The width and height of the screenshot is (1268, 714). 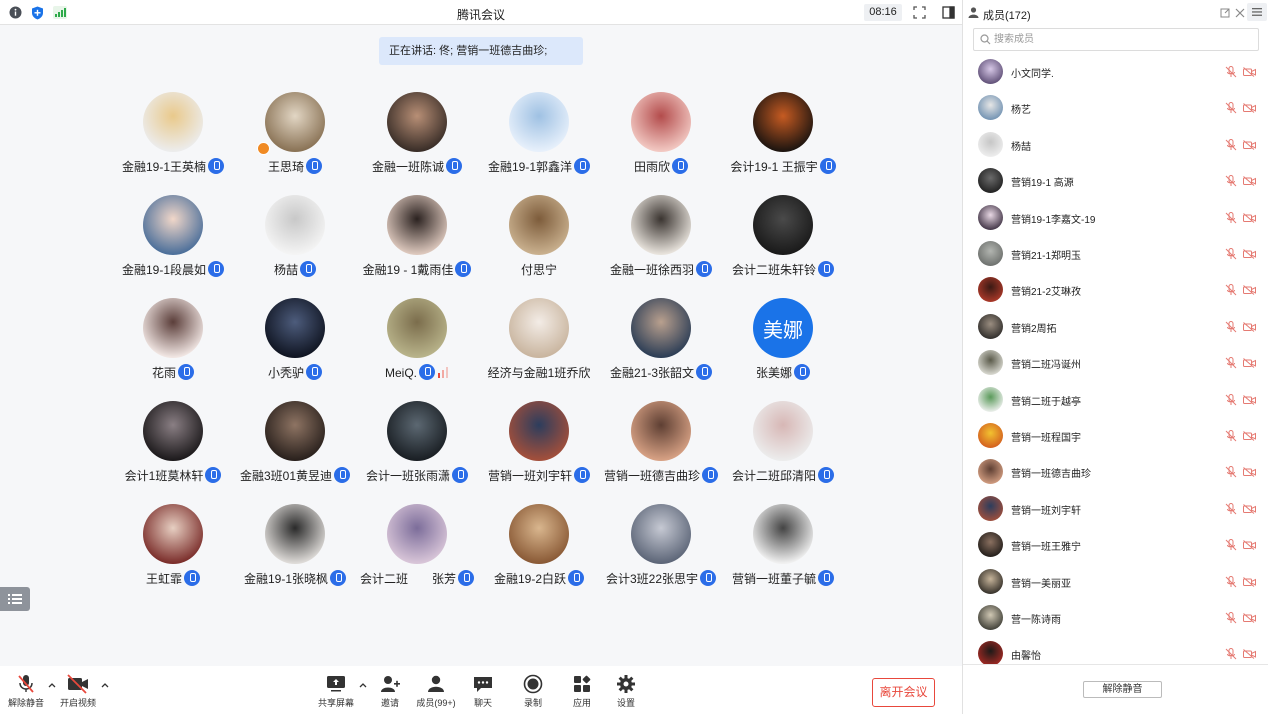 I want to click on participant-tile: 会计二班邱清阳, so click(x=782, y=446).